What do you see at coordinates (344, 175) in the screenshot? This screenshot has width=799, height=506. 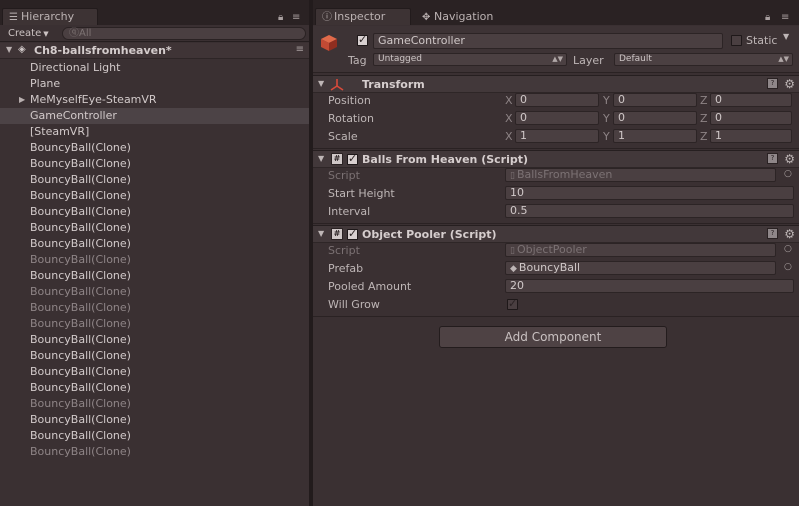 I see `script-label: Script` at bounding box center [344, 175].